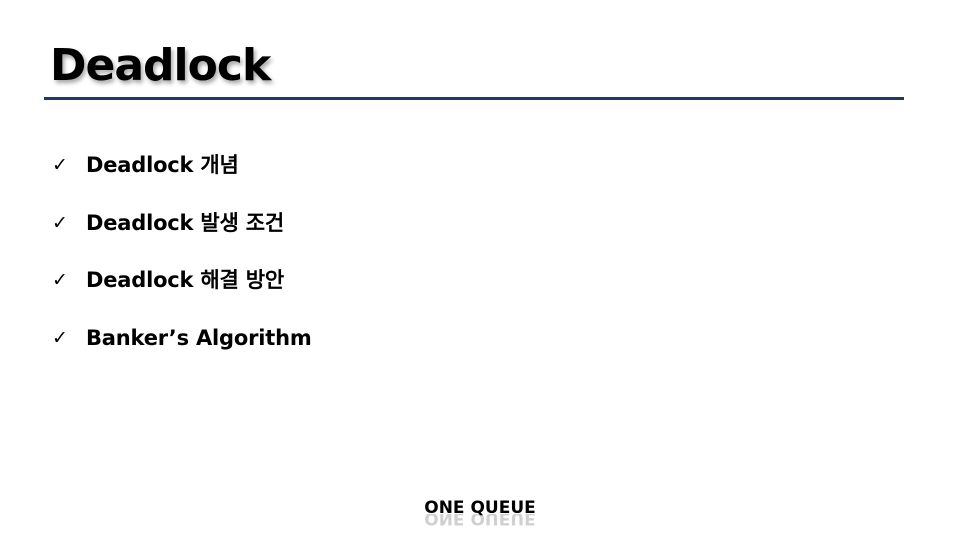 Image resolution: width=960 pixels, height=540 pixels. I want to click on list-item: ✓ Deadlock 해결 방안, so click(182, 280).